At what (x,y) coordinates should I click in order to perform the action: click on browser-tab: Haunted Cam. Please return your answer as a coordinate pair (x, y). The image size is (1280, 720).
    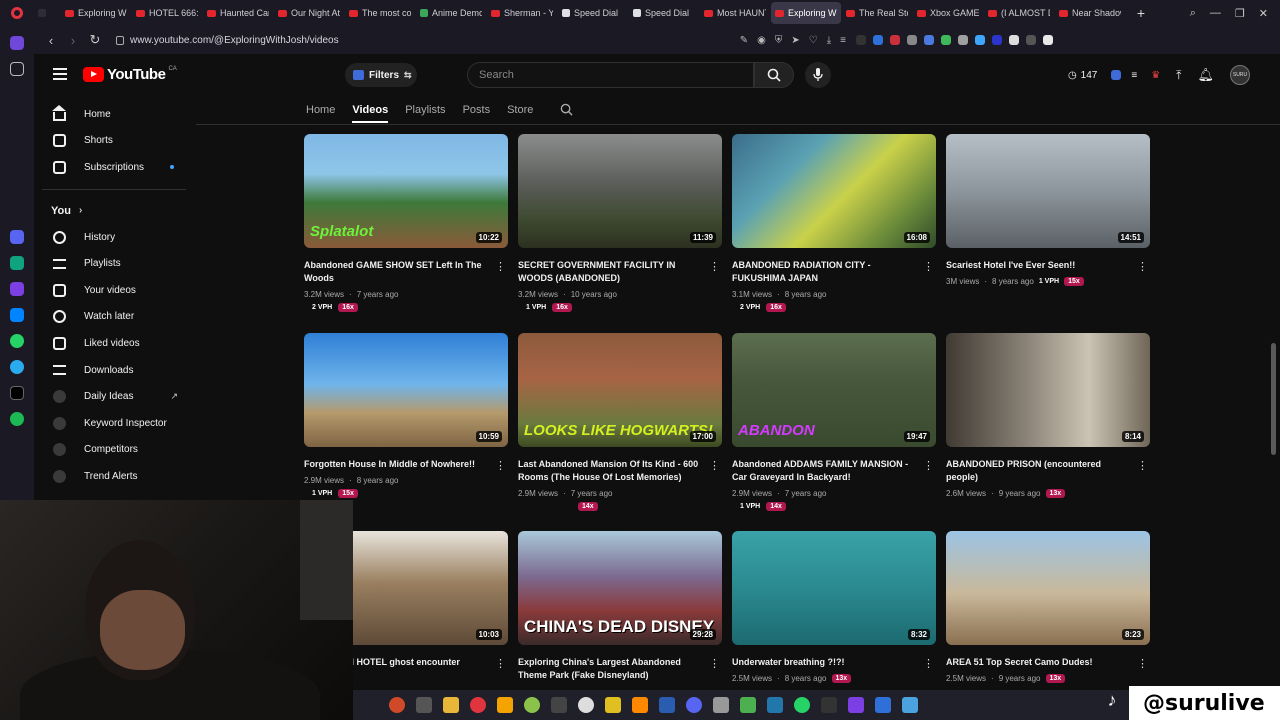
    Looking at the image, I should click on (238, 13).